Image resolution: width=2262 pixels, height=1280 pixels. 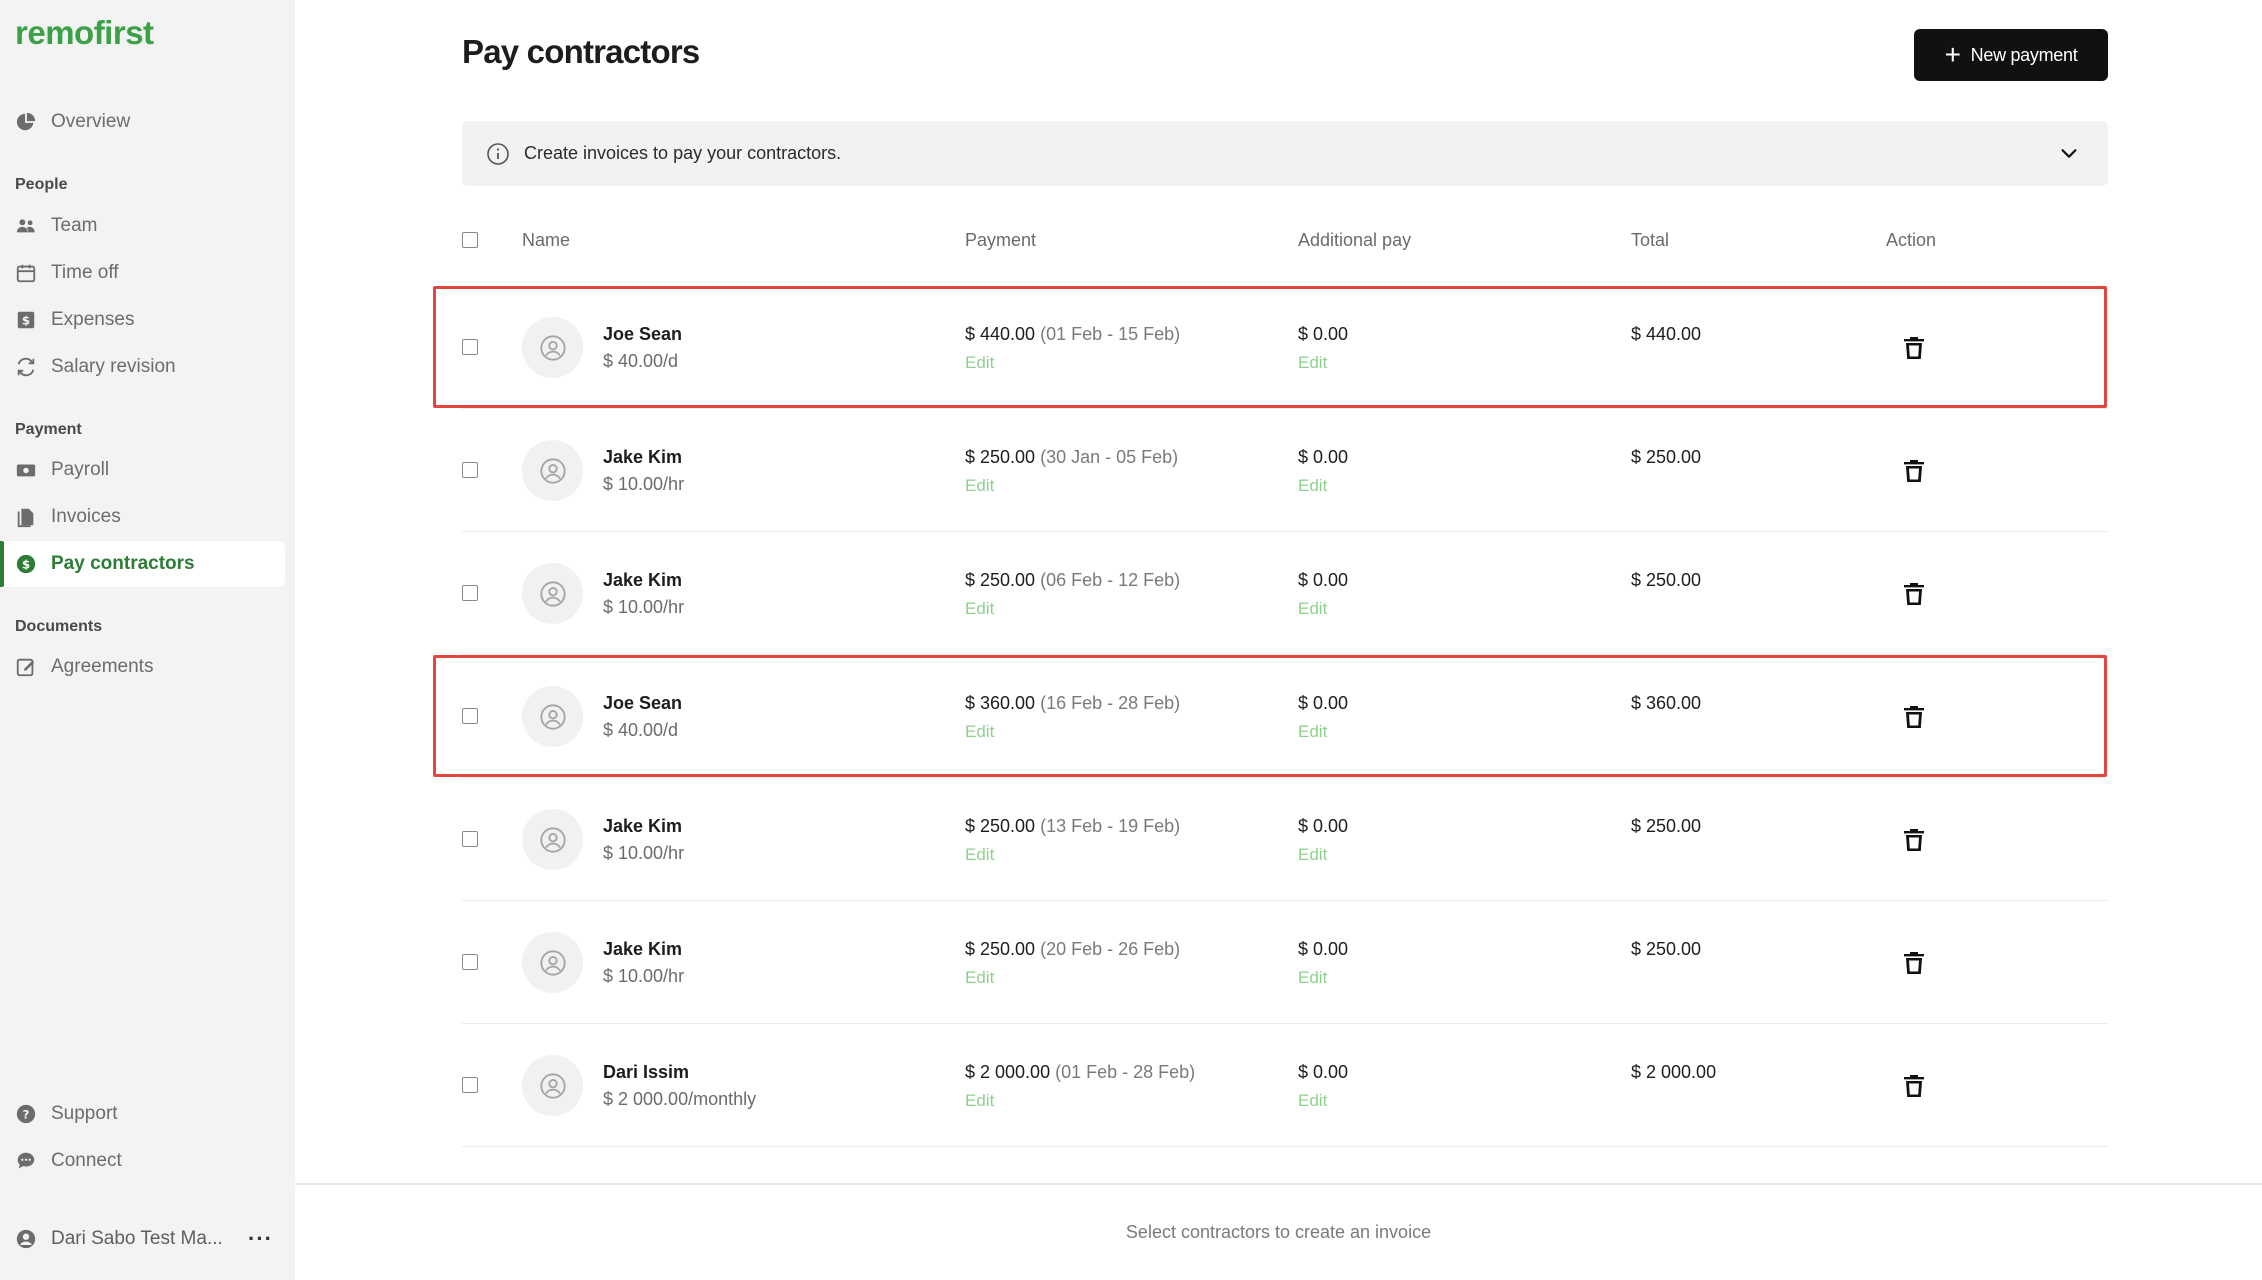 What do you see at coordinates (86, 1160) in the screenshot?
I see `sidebar-item-label: Connect` at bounding box center [86, 1160].